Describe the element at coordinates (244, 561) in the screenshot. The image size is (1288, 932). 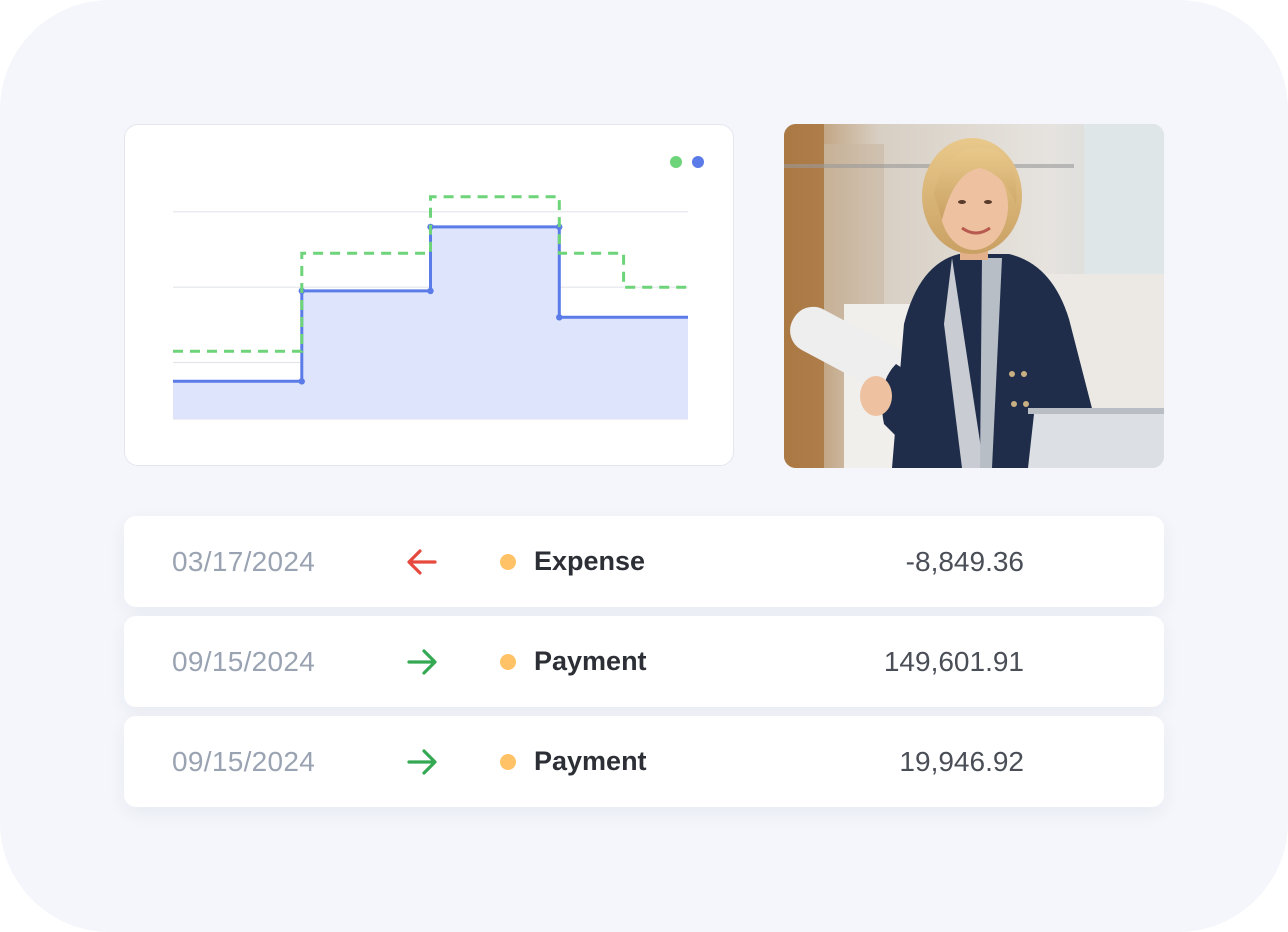
I see `transaction-date: 03/17/2024` at that location.